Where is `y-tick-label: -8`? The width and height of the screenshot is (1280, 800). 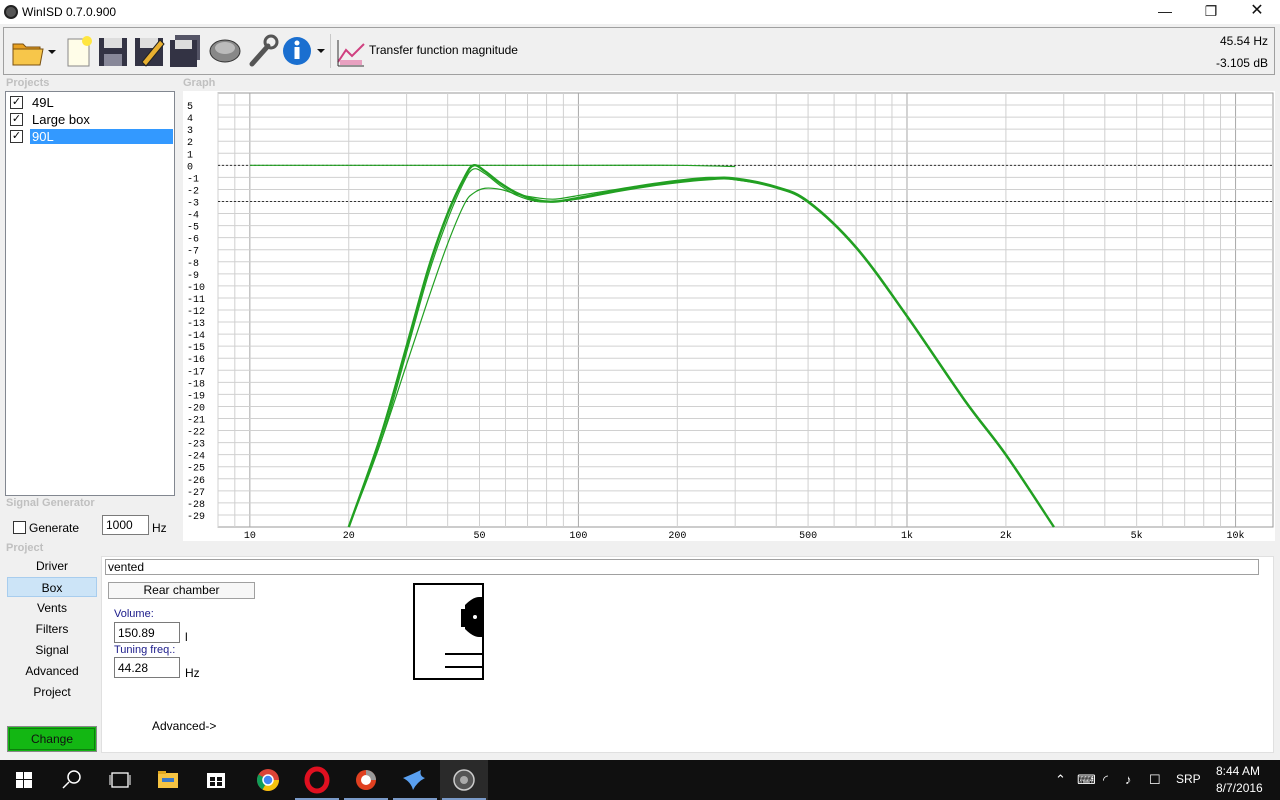 y-tick-label: -8 is located at coordinates (193, 264).